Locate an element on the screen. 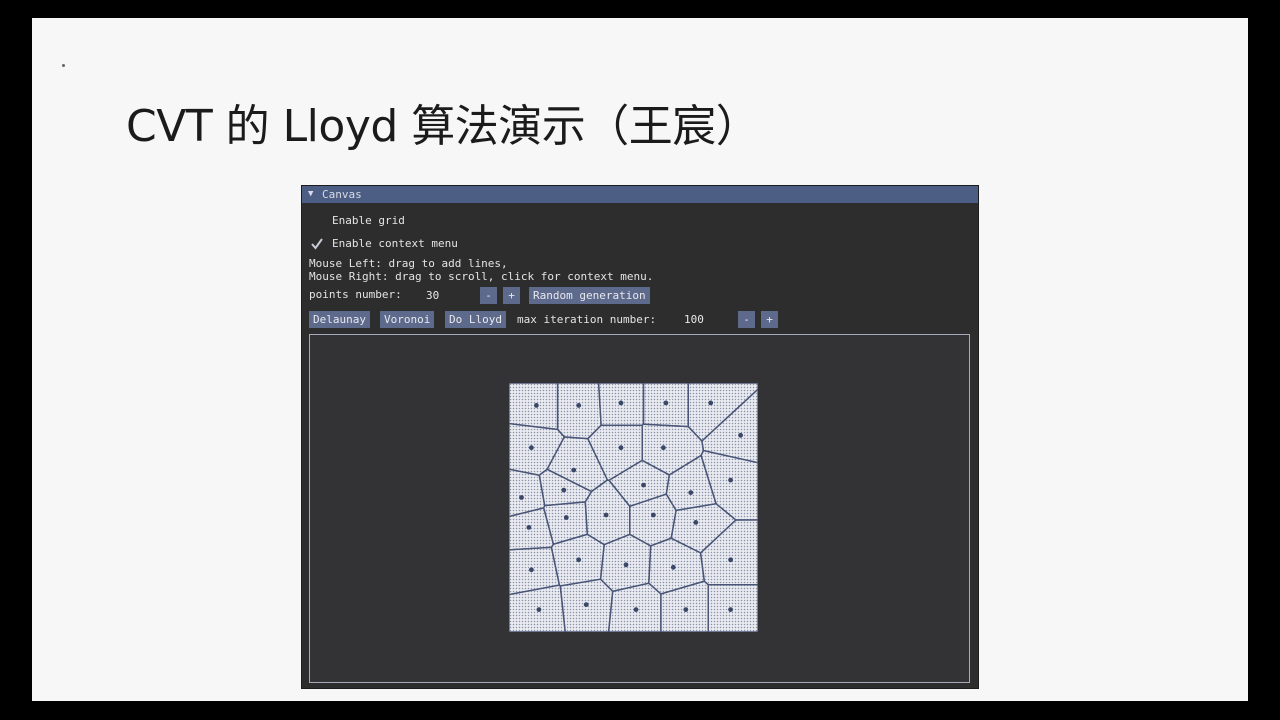 The image size is (1280, 720). delaunay-button: Delaunay is located at coordinates (339, 319).